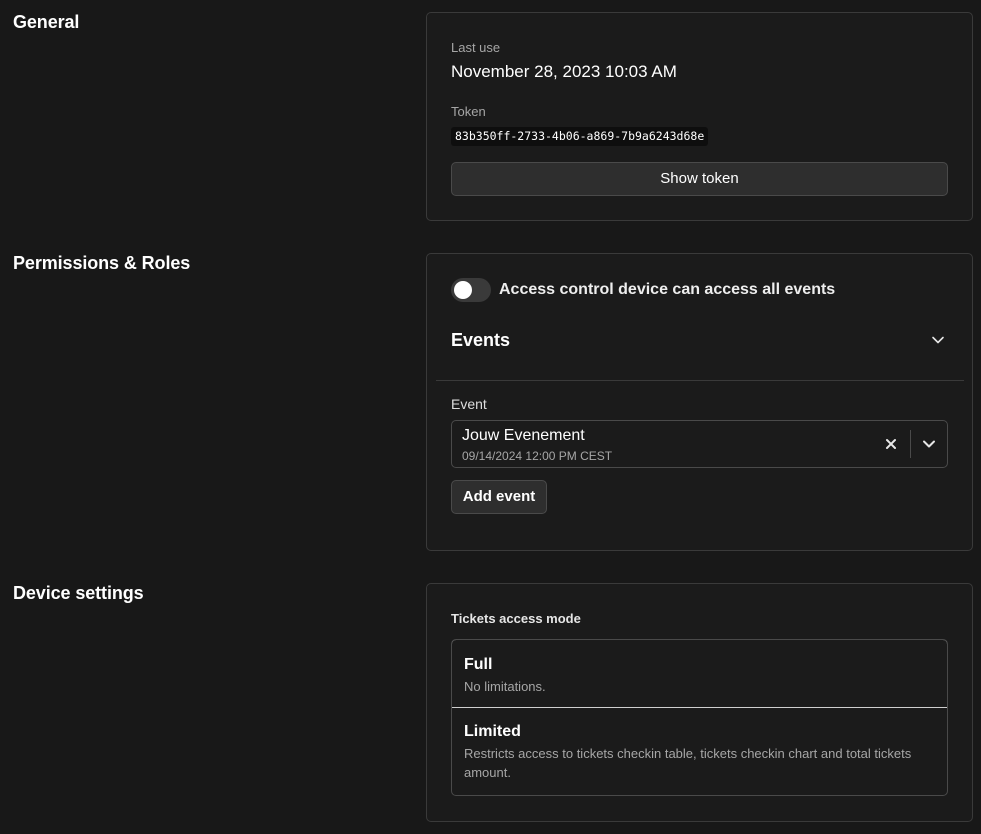  Describe the element at coordinates (564, 71) in the screenshot. I see `last-use-value: November 28, 2023 10:03 AM` at that location.